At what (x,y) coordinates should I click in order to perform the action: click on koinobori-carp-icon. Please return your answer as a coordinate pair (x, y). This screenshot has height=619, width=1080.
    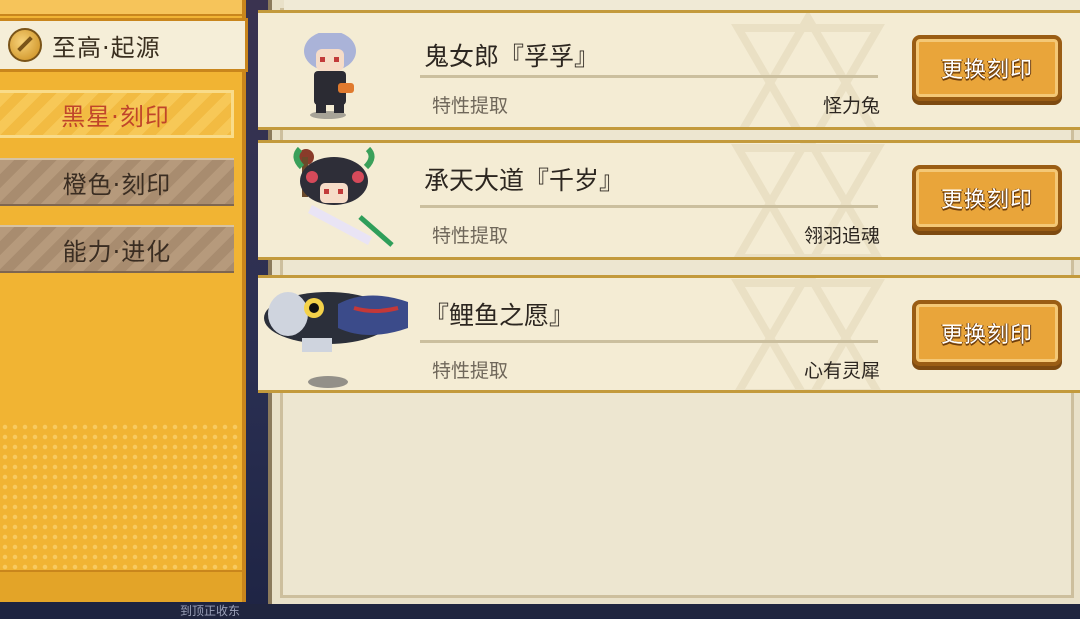
    Looking at the image, I should click on (336, 340).